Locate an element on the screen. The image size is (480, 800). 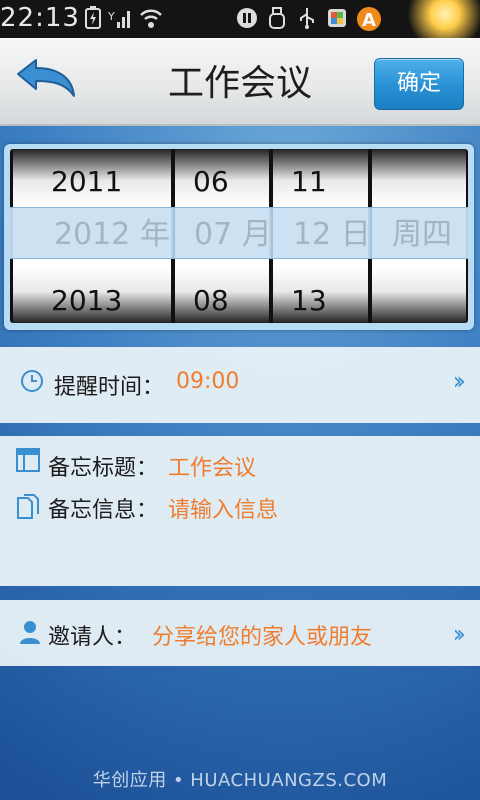
year-selected: 2012 年 is located at coordinates (112, 234).